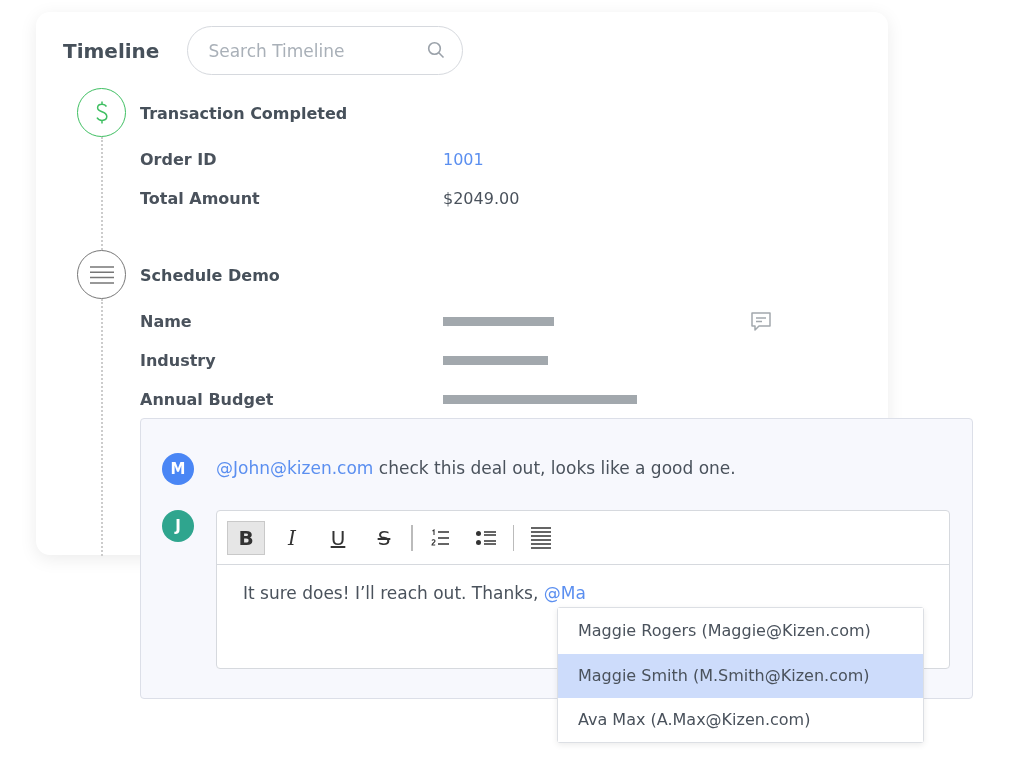  What do you see at coordinates (436, 50) in the screenshot?
I see `search-icon` at bounding box center [436, 50].